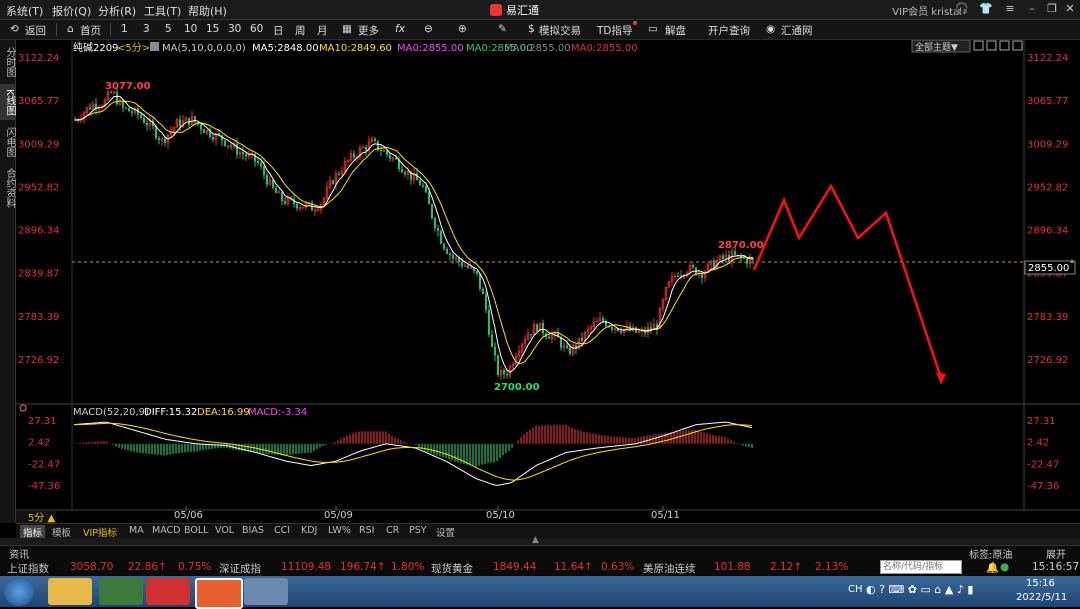 This screenshot has width=1080, height=609. What do you see at coordinates (124, 29) in the screenshot?
I see `period-1: 1` at bounding box center [124, 29].